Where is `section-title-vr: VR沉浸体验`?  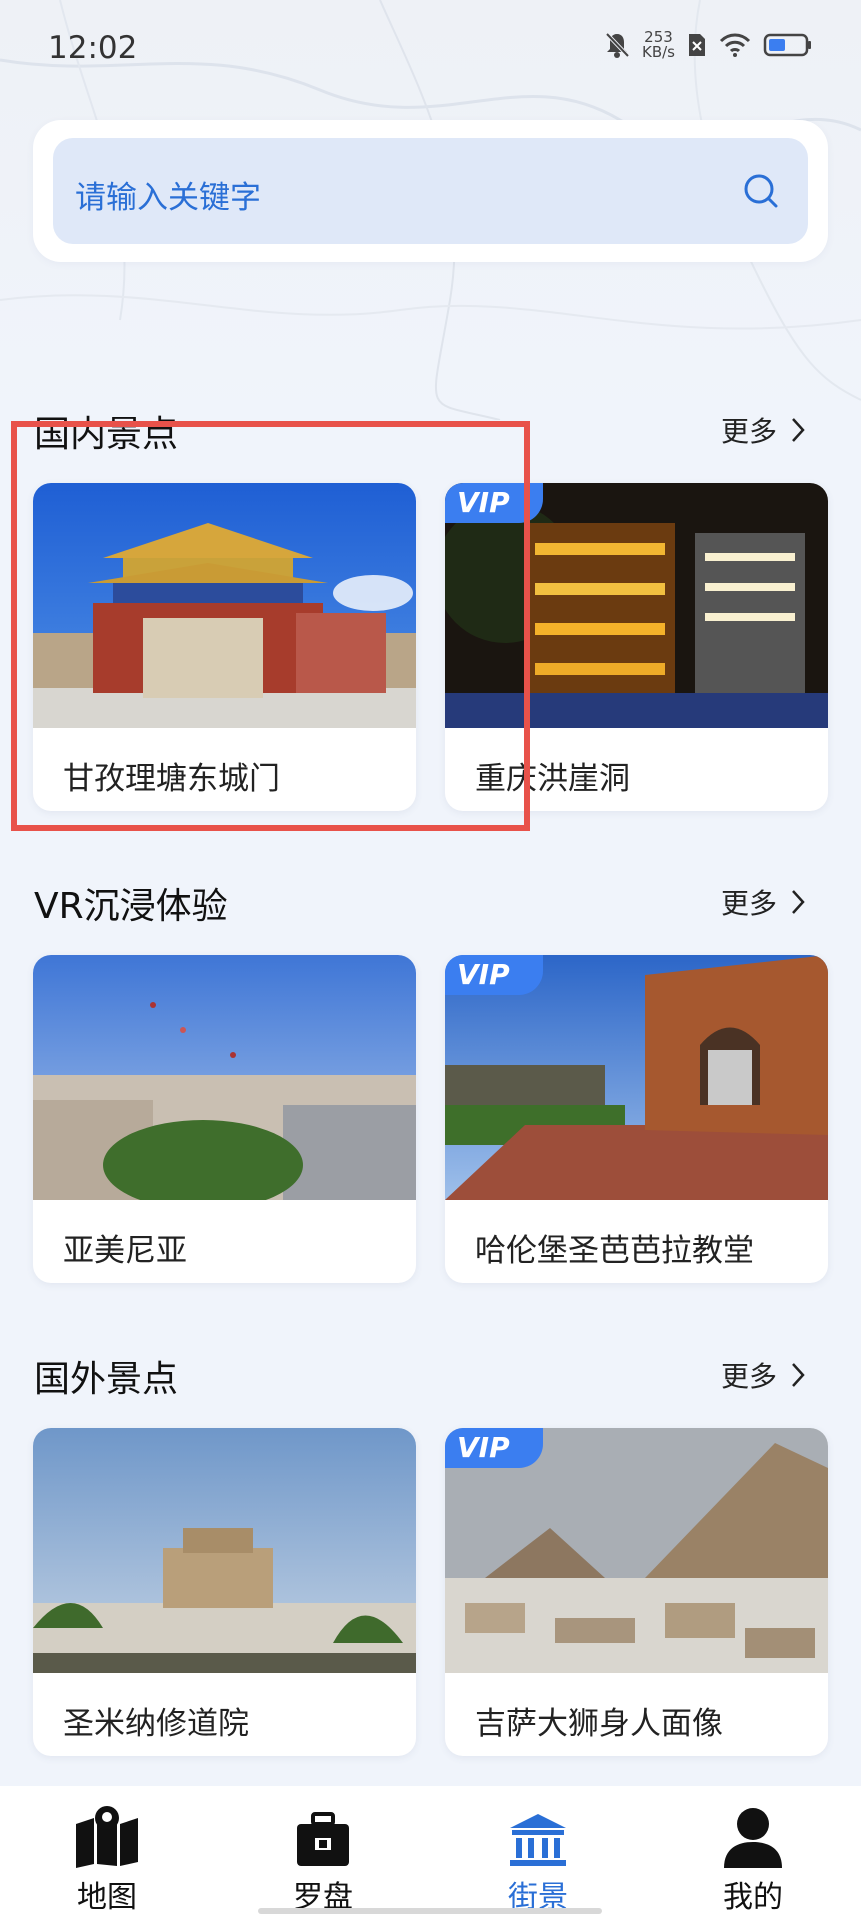 section-title-vr: VR沉浸体验 is located at coordinates (131, 906).